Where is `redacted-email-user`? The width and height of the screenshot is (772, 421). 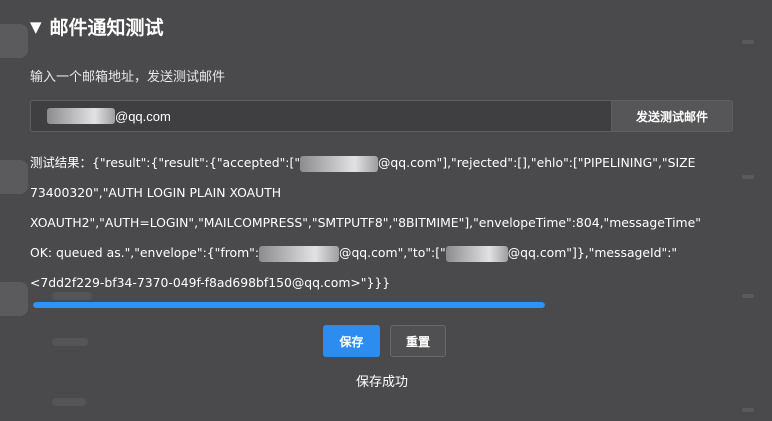
redacted-email-user is located at coordinates (81, 116).